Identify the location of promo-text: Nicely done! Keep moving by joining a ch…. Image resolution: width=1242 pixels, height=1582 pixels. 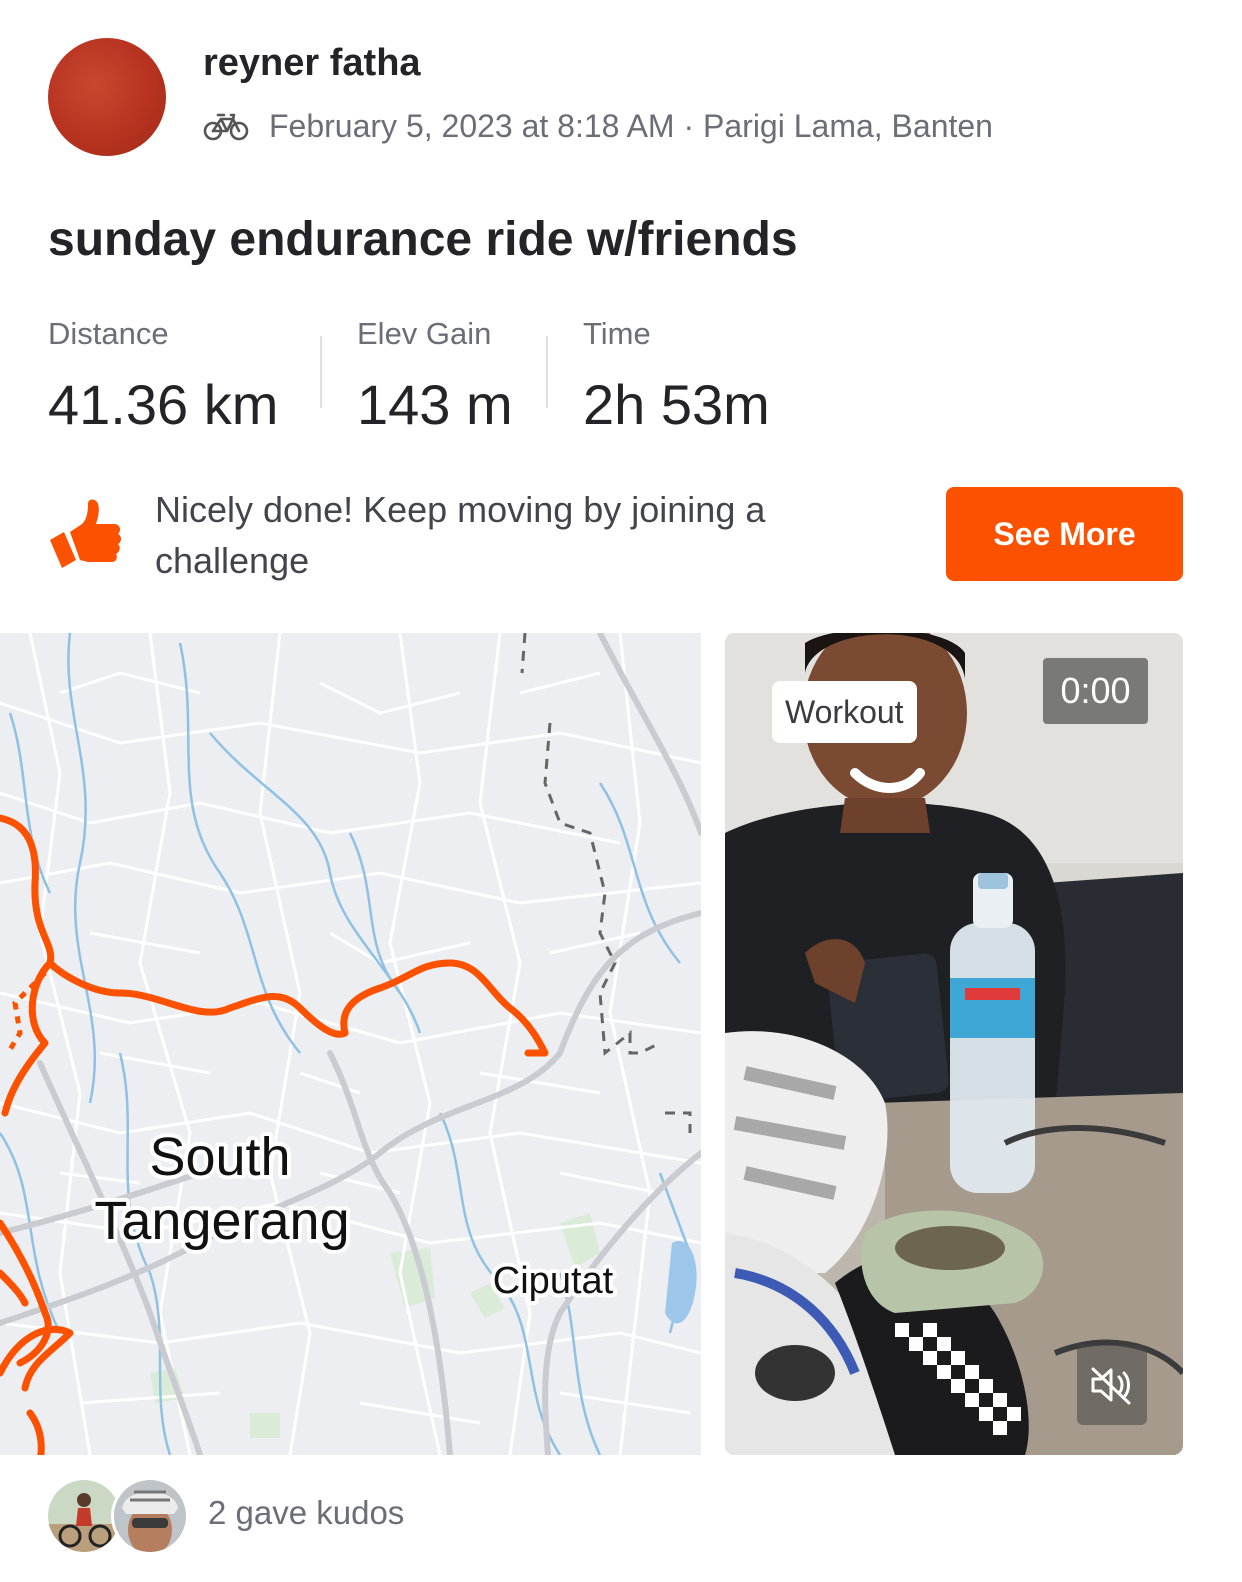
(460, 535).